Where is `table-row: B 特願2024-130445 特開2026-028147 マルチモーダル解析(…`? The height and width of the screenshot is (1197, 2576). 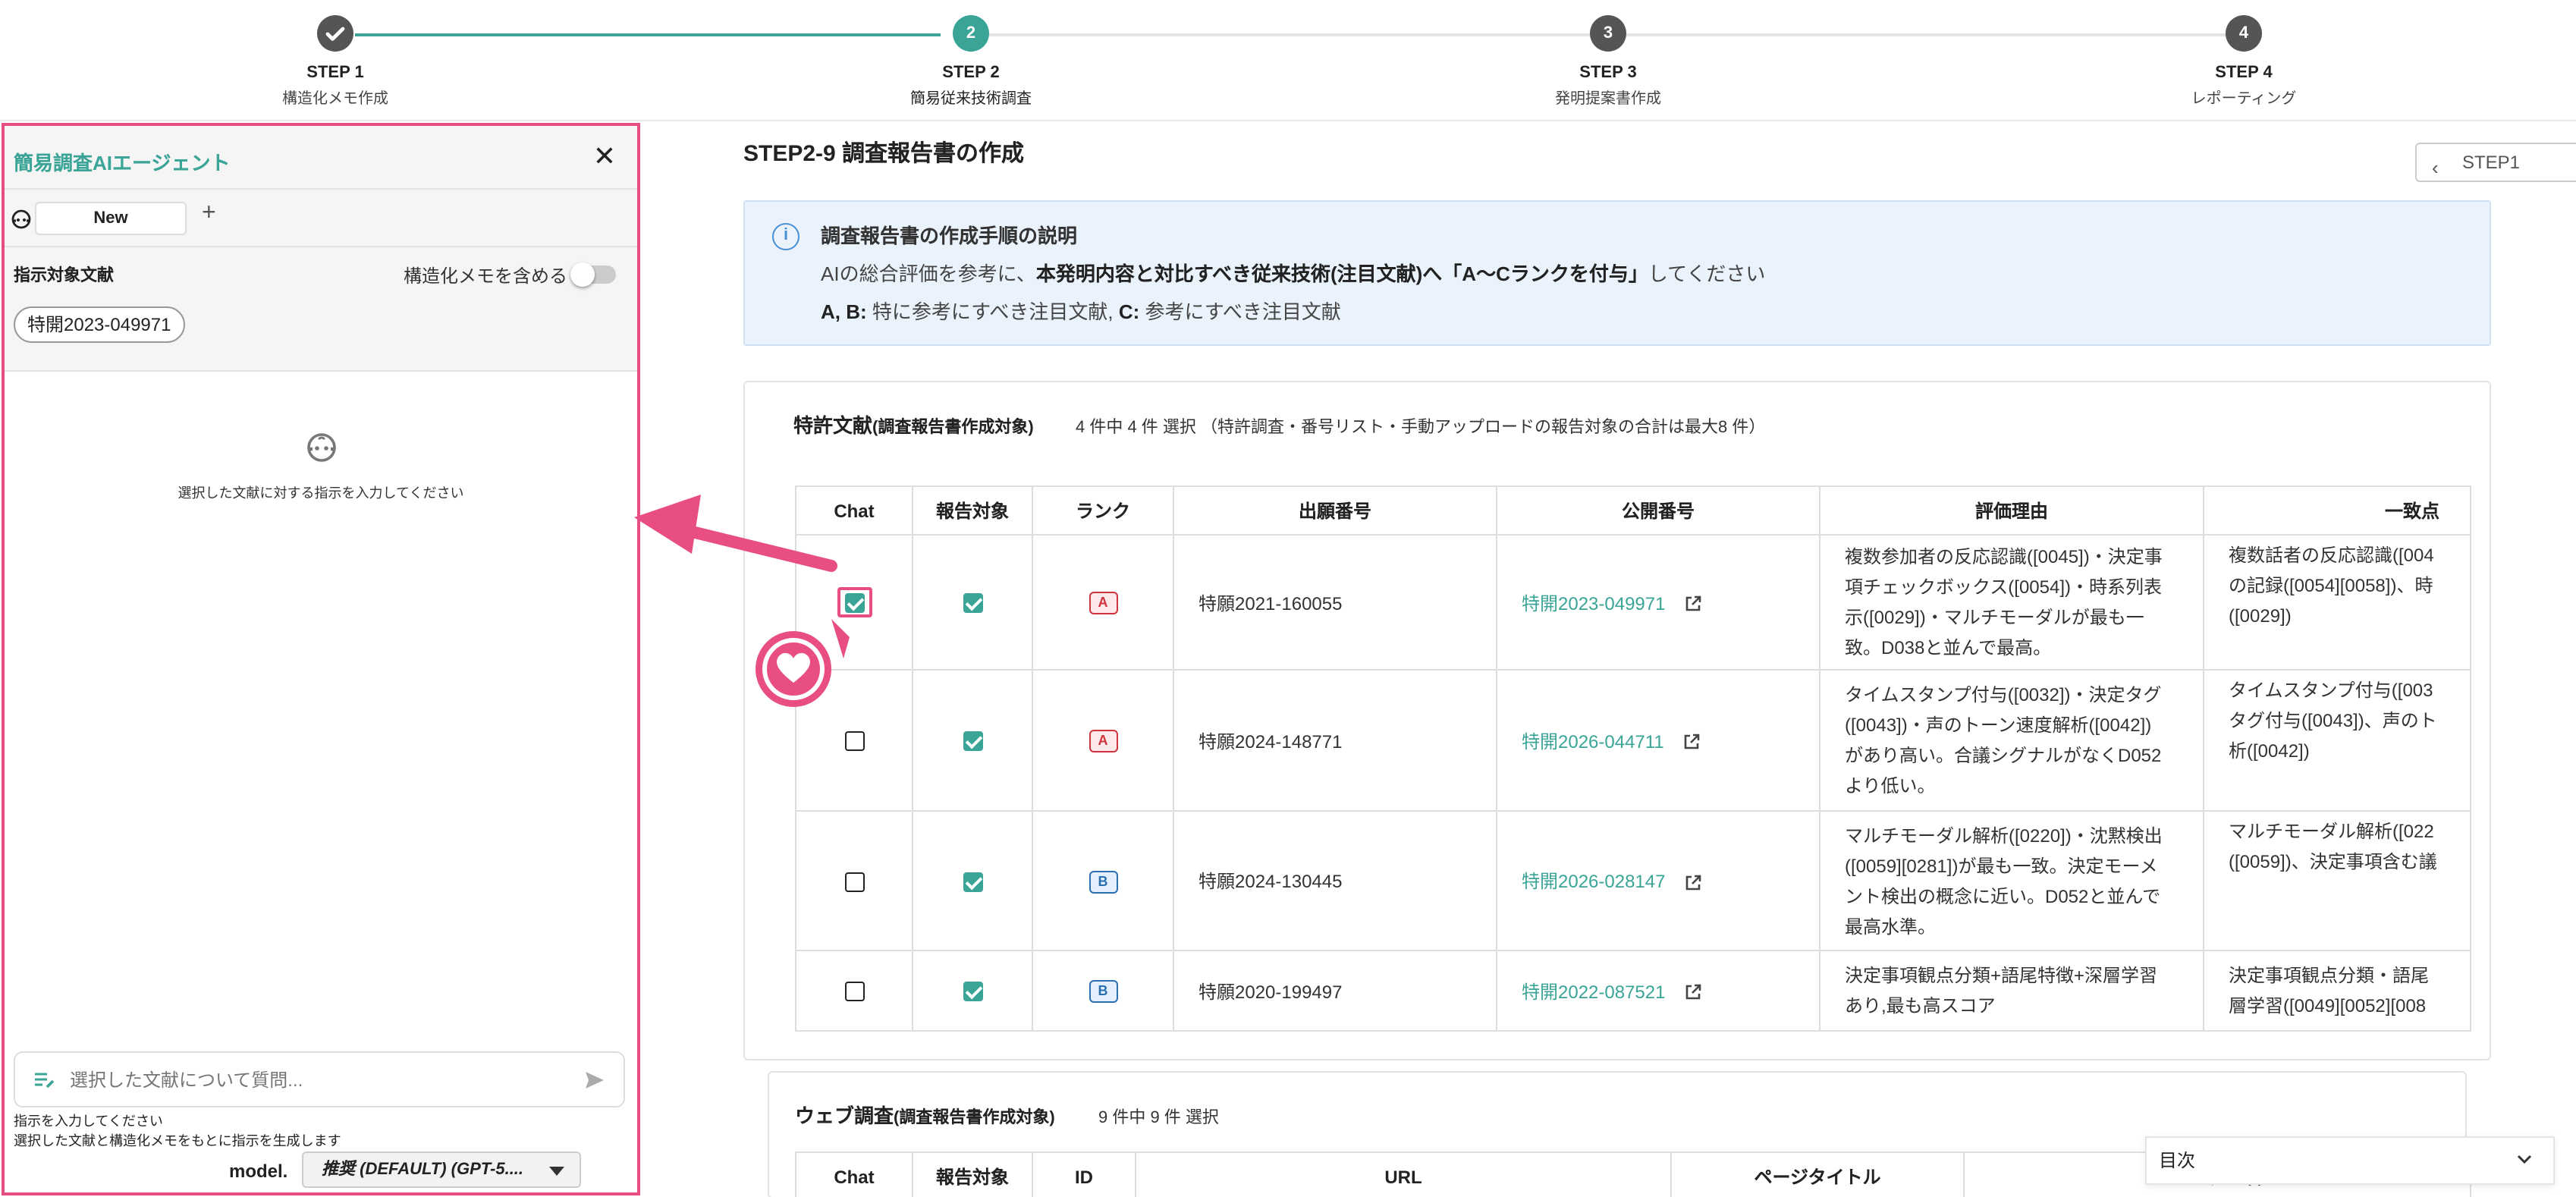 table-row: B 特願2024-130445 特開2026-028147 マルチモーダル解析(… is located at coordinates (1633, 881).